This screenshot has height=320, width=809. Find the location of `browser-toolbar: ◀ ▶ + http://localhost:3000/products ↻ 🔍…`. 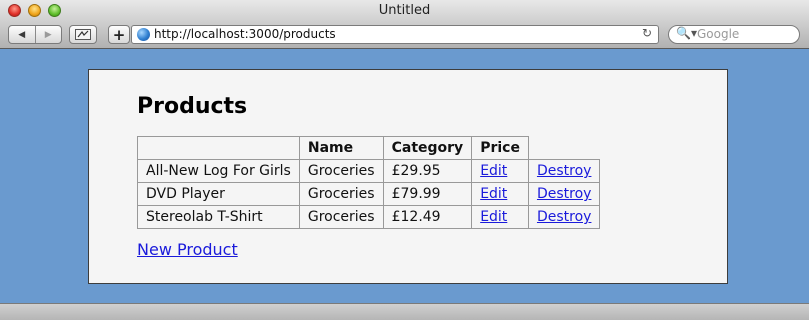

browser-toolbar: ◀ ▶ + http://localhost:3000/products ↻ 🔍… is located at coordinates (404, 35).